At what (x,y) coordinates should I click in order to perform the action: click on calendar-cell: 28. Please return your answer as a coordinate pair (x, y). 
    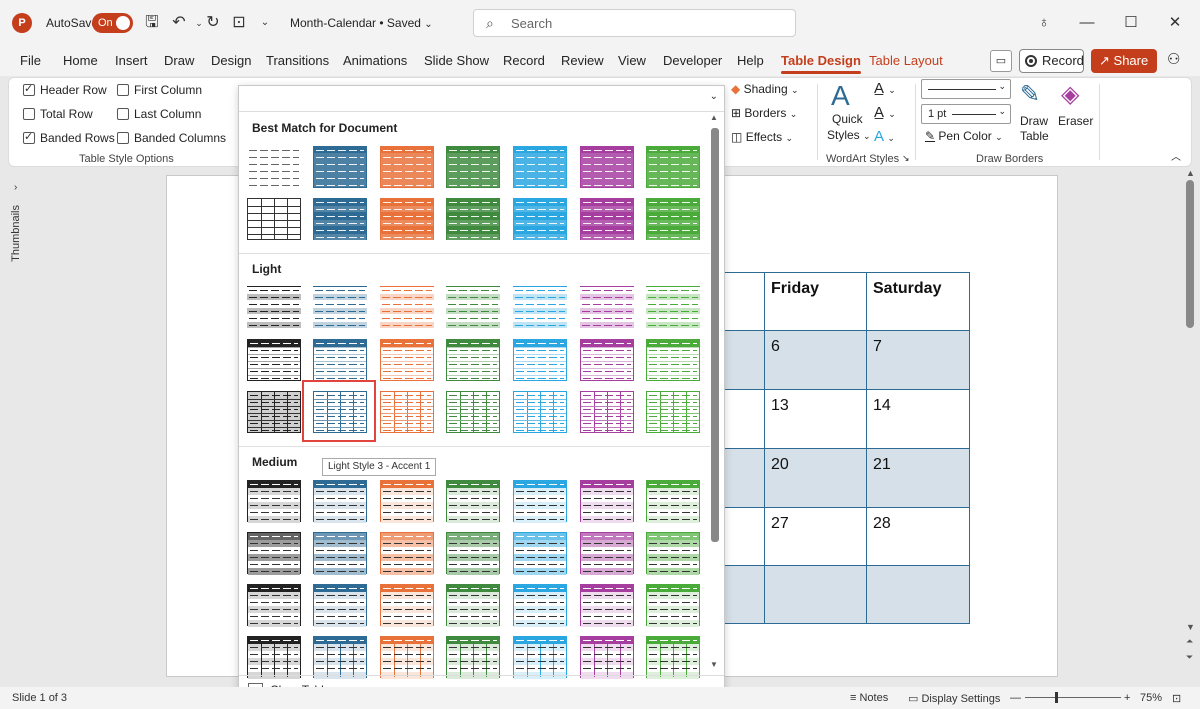
    Looking at the image, I should click on (918, 536).